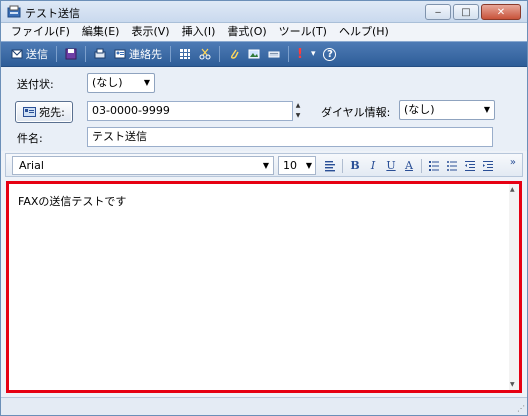  What do you see at coordinates (364, 32) in the screenshot?
I see `menu-help: ヘルプ(H)` at bounding box center [364, 32].